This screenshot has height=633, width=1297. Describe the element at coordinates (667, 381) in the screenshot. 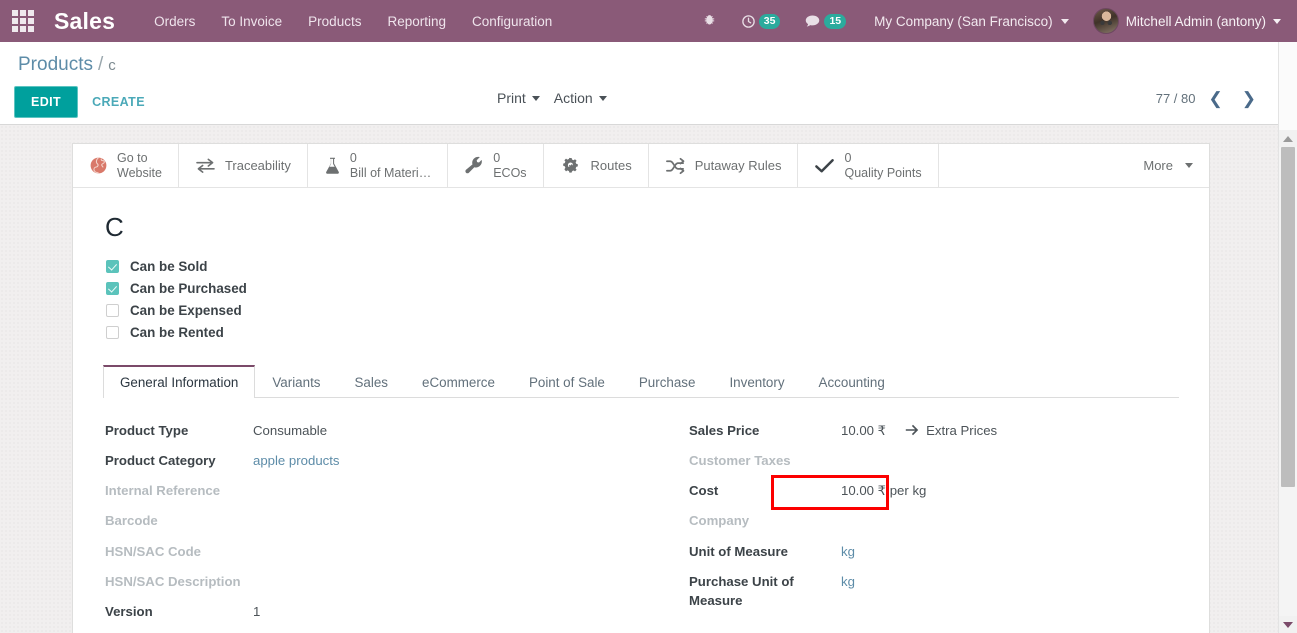

I see `tab-purchase: Purchase` at that location.